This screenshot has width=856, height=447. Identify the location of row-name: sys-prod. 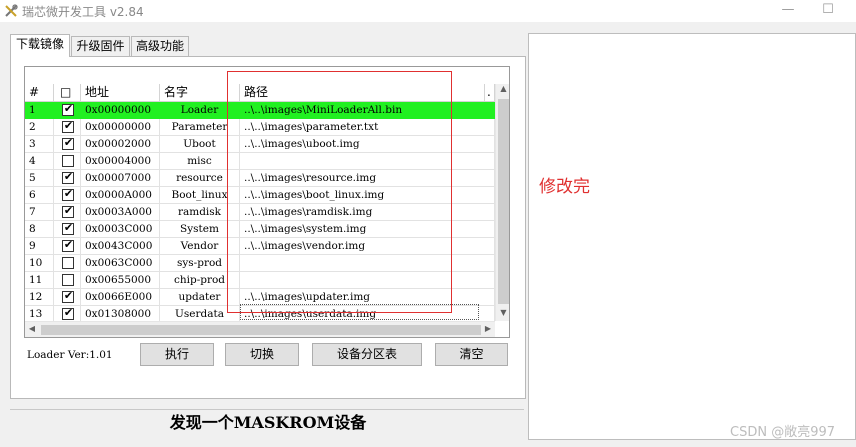
(200, 263).